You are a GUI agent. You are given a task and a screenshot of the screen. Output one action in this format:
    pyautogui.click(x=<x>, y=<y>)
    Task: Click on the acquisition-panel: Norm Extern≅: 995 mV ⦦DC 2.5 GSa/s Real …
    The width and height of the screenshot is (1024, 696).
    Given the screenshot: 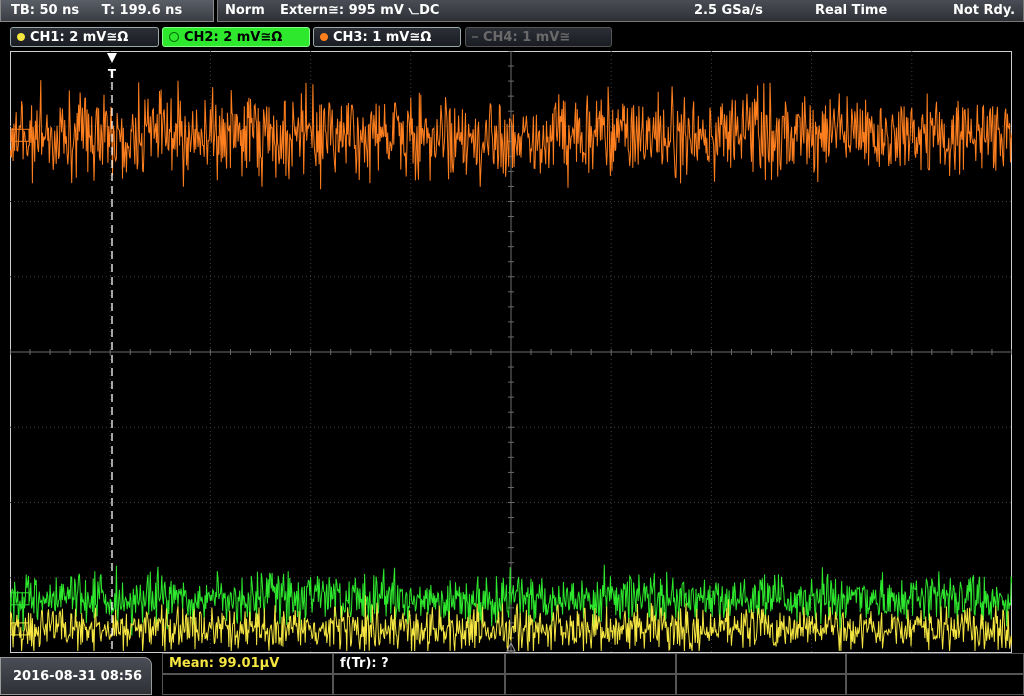 What is the action you would take?
    pyautogui.click(x=620, y=11)
    